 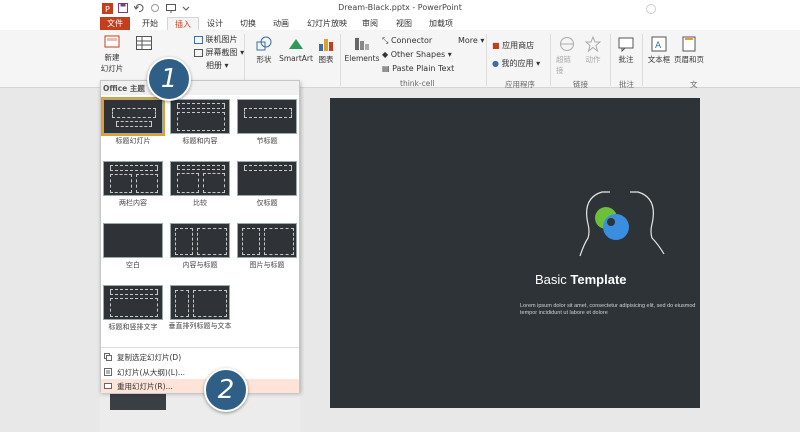 I want to click on smartart-button: SmartArt, so click(x=296, y=49).